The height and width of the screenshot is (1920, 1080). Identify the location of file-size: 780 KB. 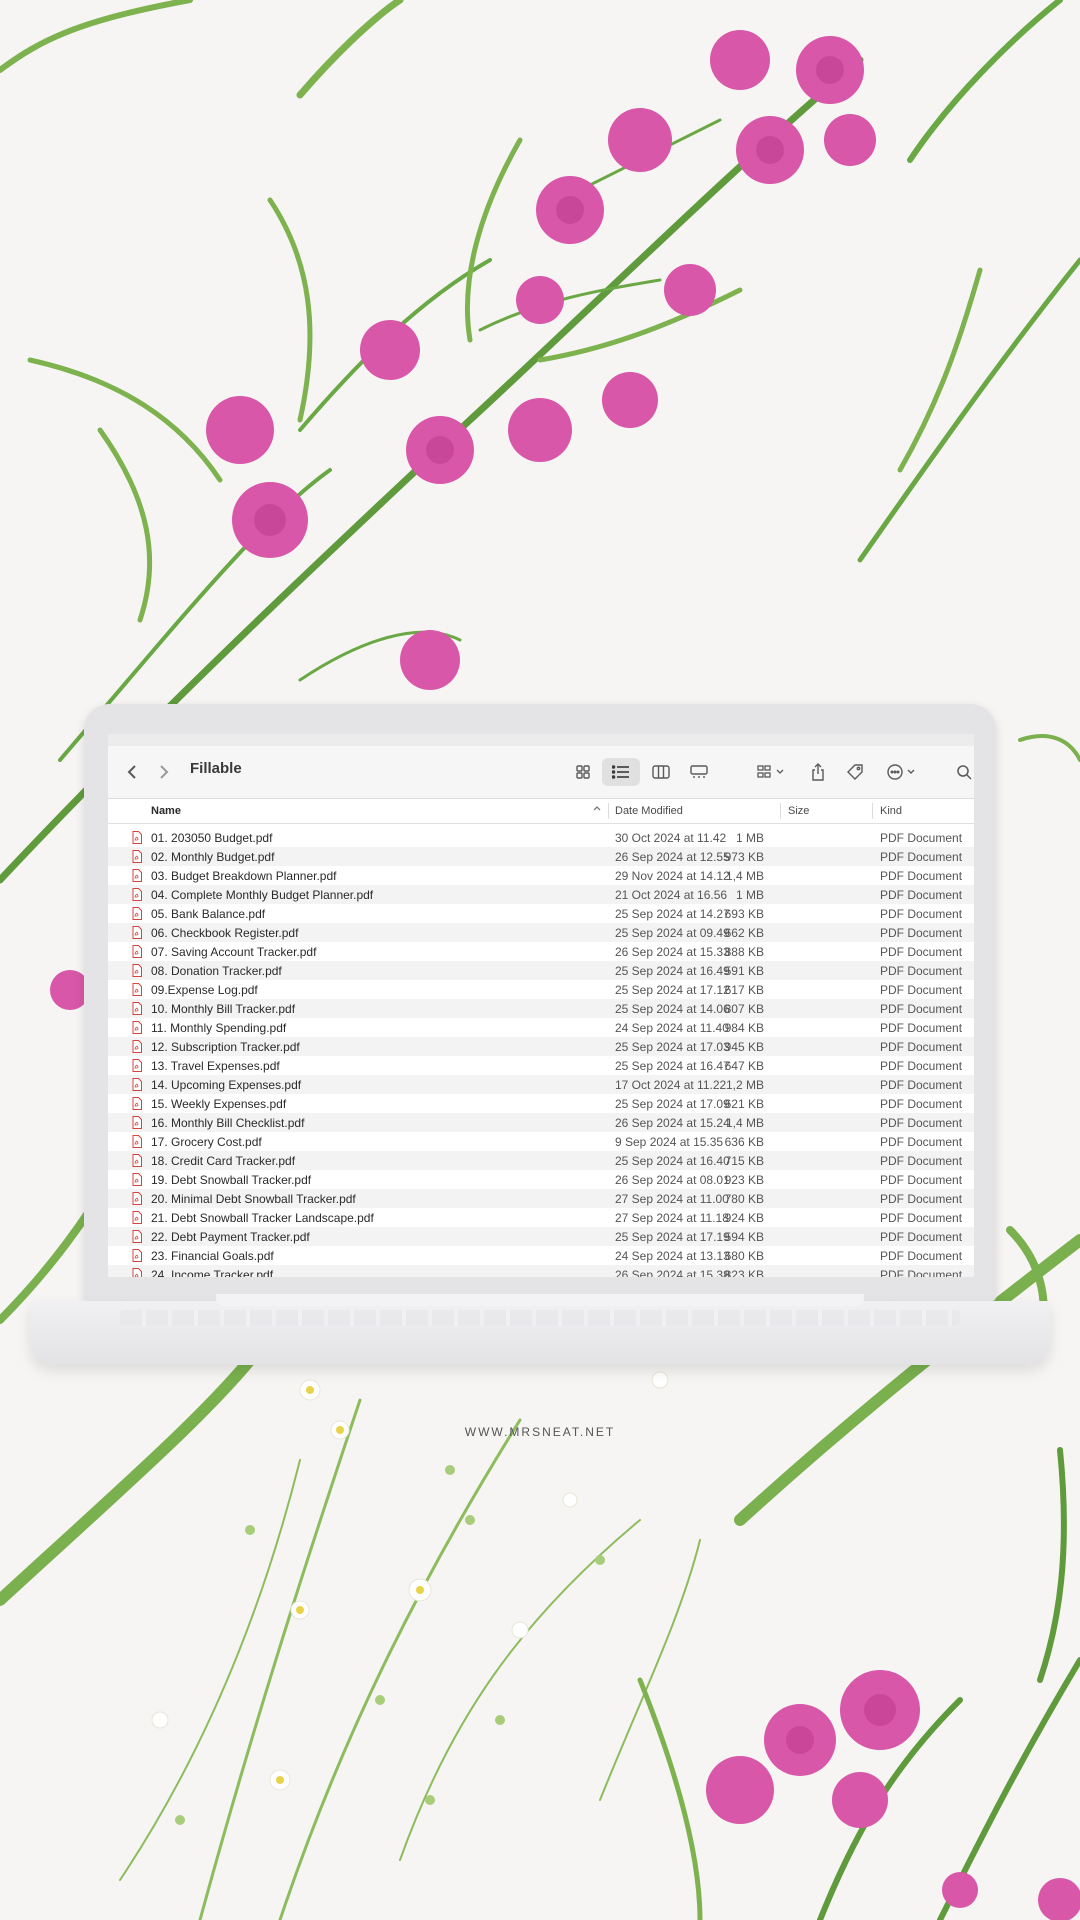
(744, 1199).